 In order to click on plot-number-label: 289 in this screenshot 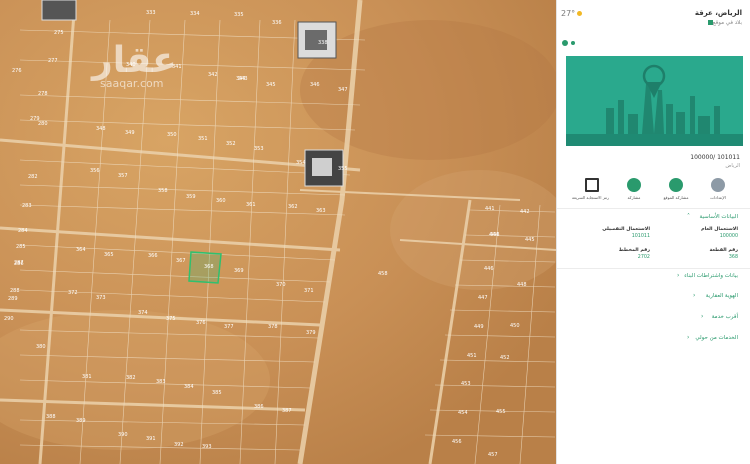, I will do `click(13, 299)`.